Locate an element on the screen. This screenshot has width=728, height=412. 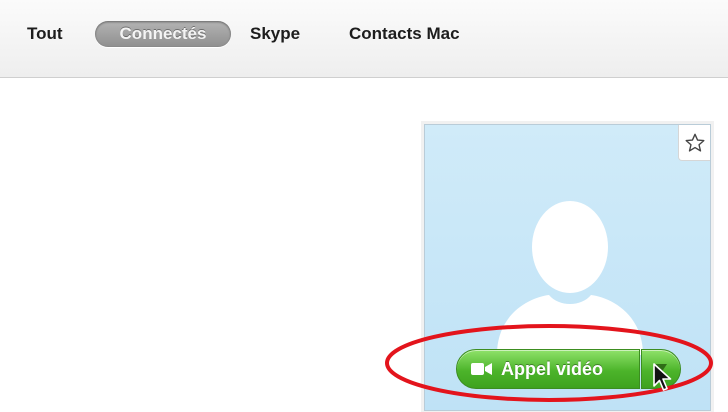
triangle-down-icon is located at coordinates (661, 368).